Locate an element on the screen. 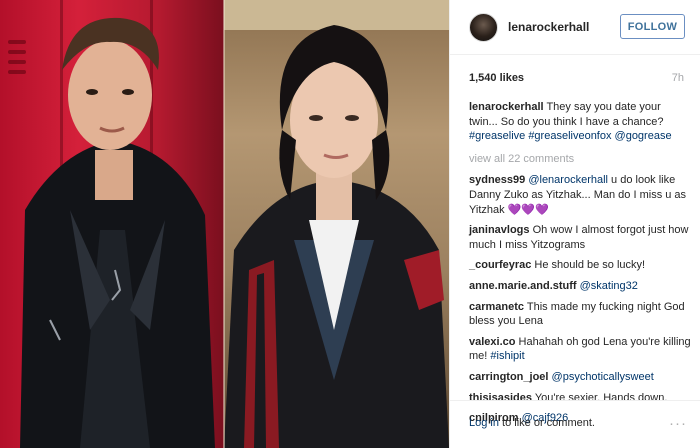  login-link: Log in is located at coordinates (484, 423).